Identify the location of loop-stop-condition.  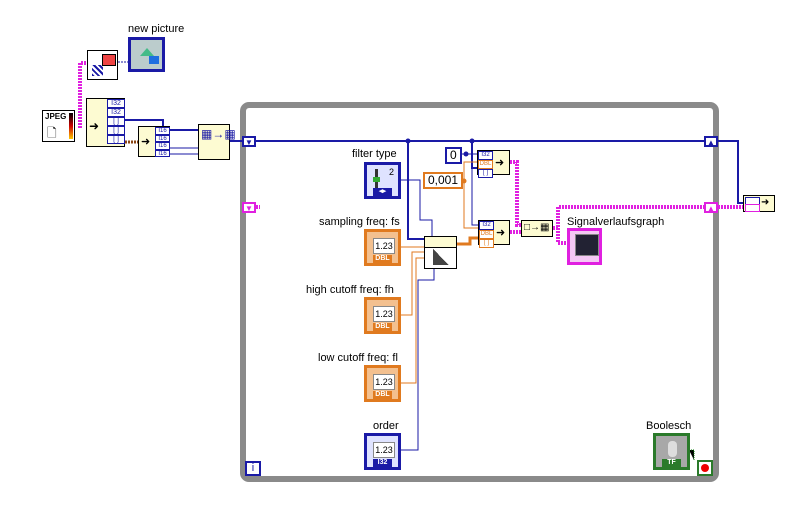
(705, 468).